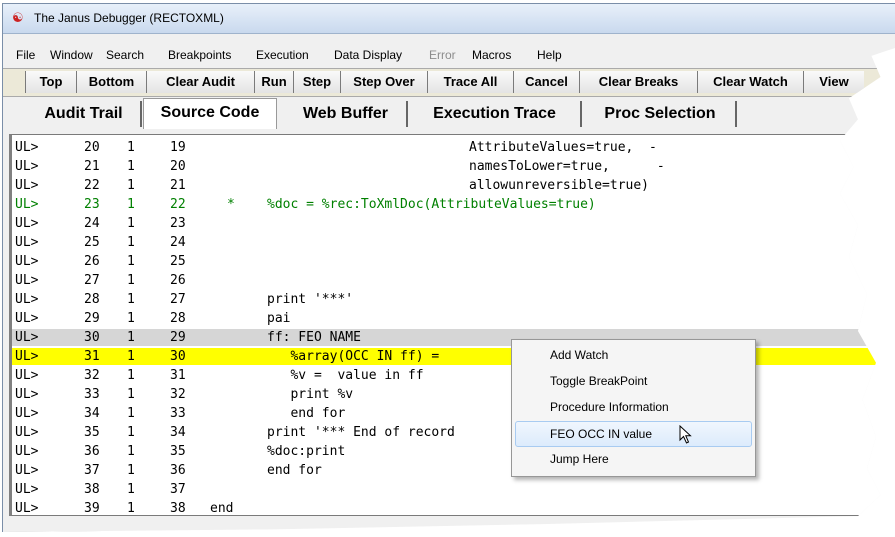 This screenshot has height=537, width=895. Describe the element at coordinates (452, 337) in the screenshot. I see `code-line: UL> 30 1 29 ff: FEO NAME` at that location.